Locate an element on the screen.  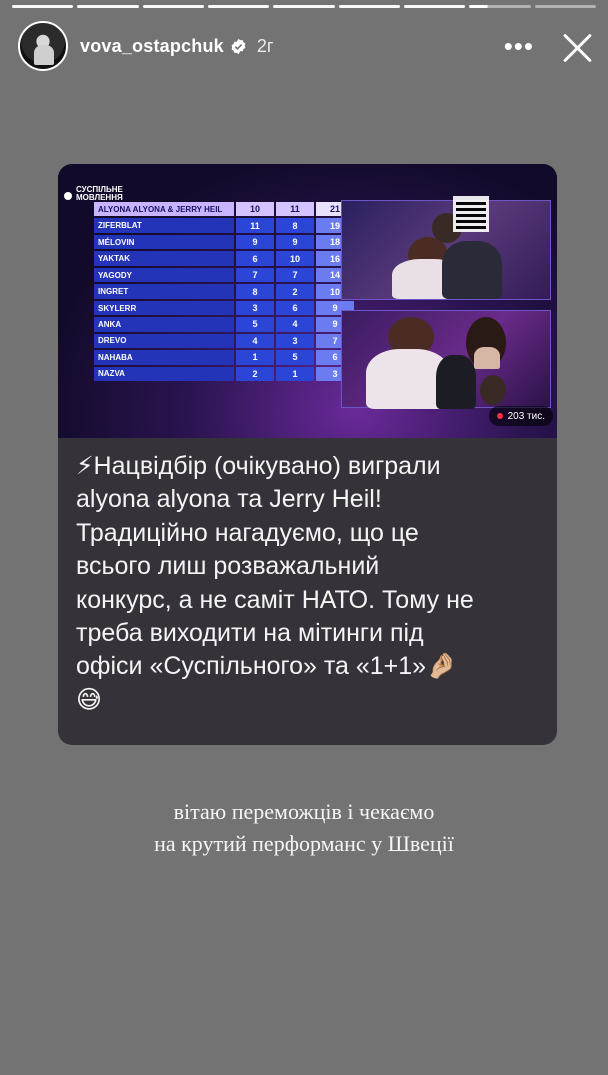
broadcaster-logo-icon is located at coordinates (68, 196).